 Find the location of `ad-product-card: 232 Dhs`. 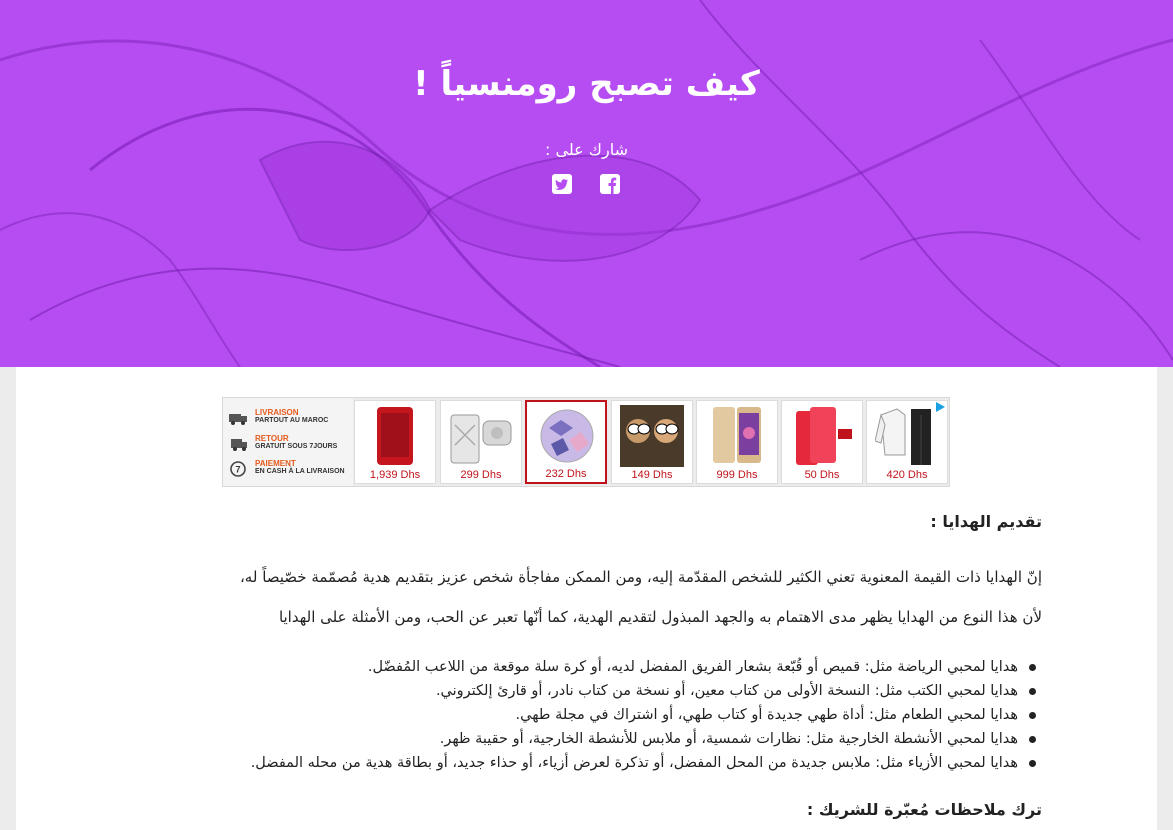

ad-product-card: 232 Dhs is located at coordinates (566, 442).